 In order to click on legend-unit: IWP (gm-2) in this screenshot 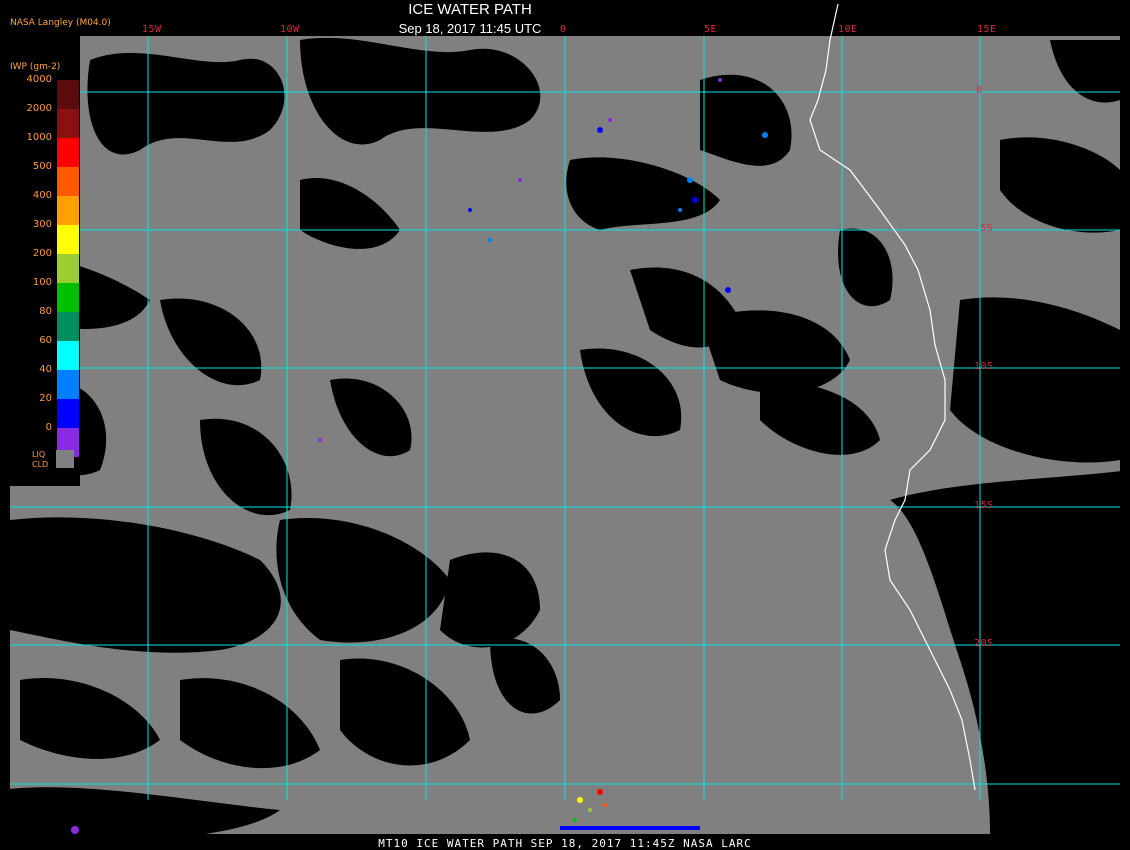, I will do `click(35, 67)`.